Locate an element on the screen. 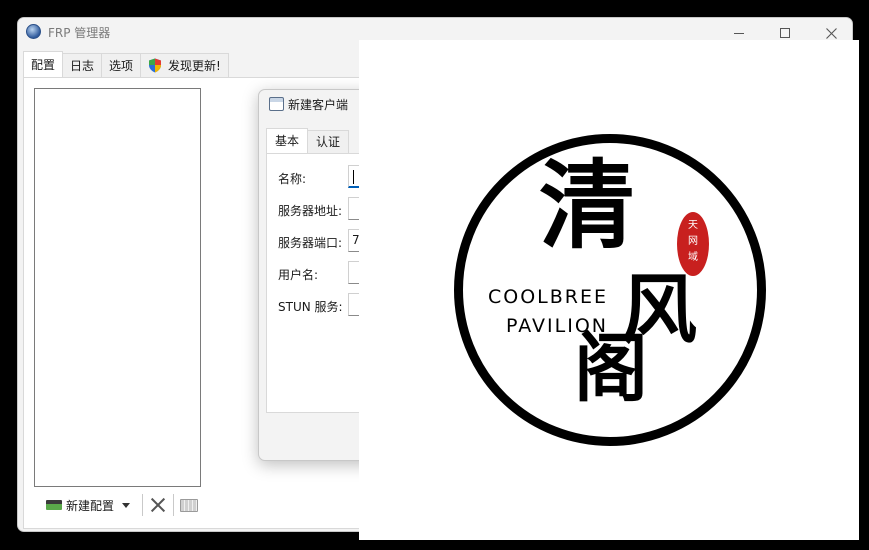 This screenshot has width=869, height=550. logo-english-line-1: COOLBREE is located at coordinates (548, 297).